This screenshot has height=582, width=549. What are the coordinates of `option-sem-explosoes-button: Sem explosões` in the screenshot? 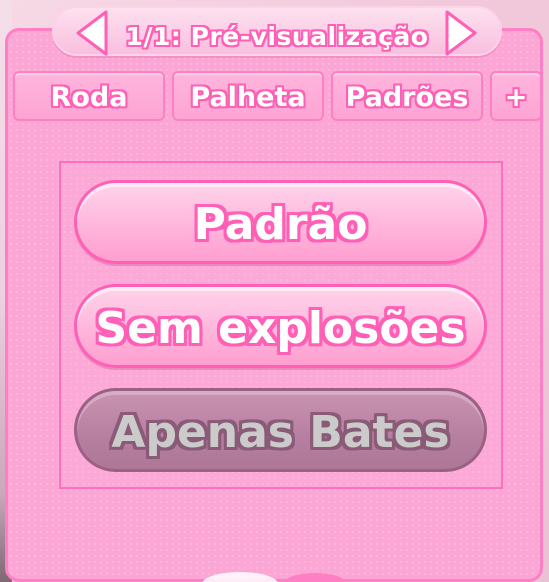 It's located at (280, 326).